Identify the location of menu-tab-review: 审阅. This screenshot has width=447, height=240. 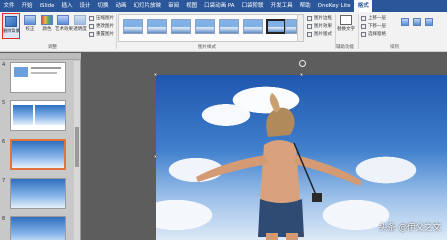
(174, 6).